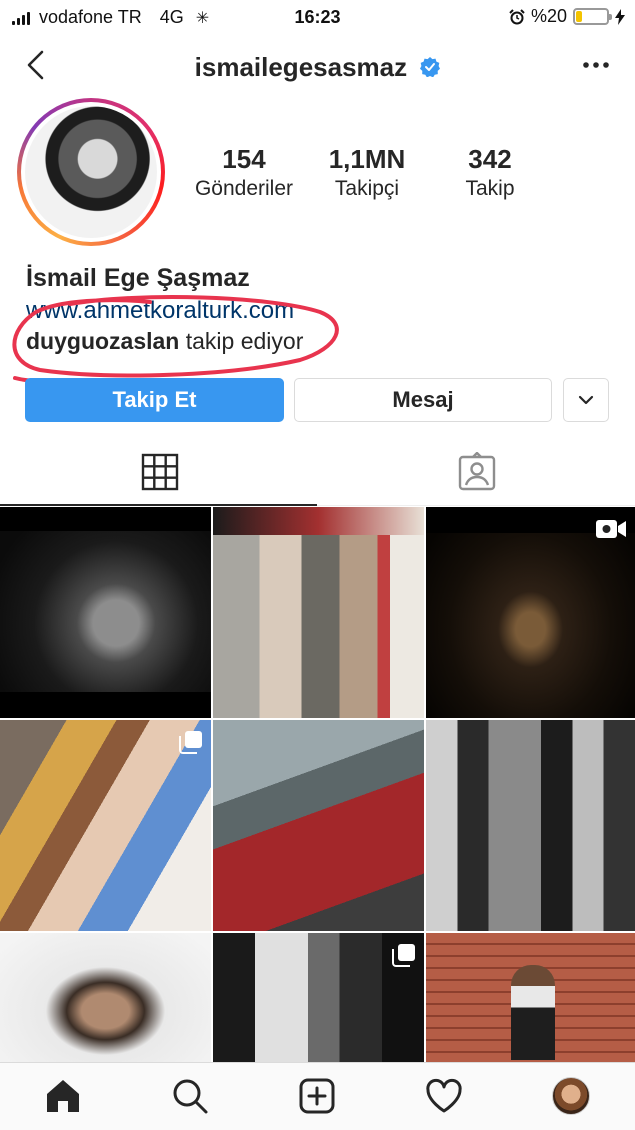  Describe the element at coordinates (490, 159) in the screenshot. I see `stat-following-value: 342` at that location.